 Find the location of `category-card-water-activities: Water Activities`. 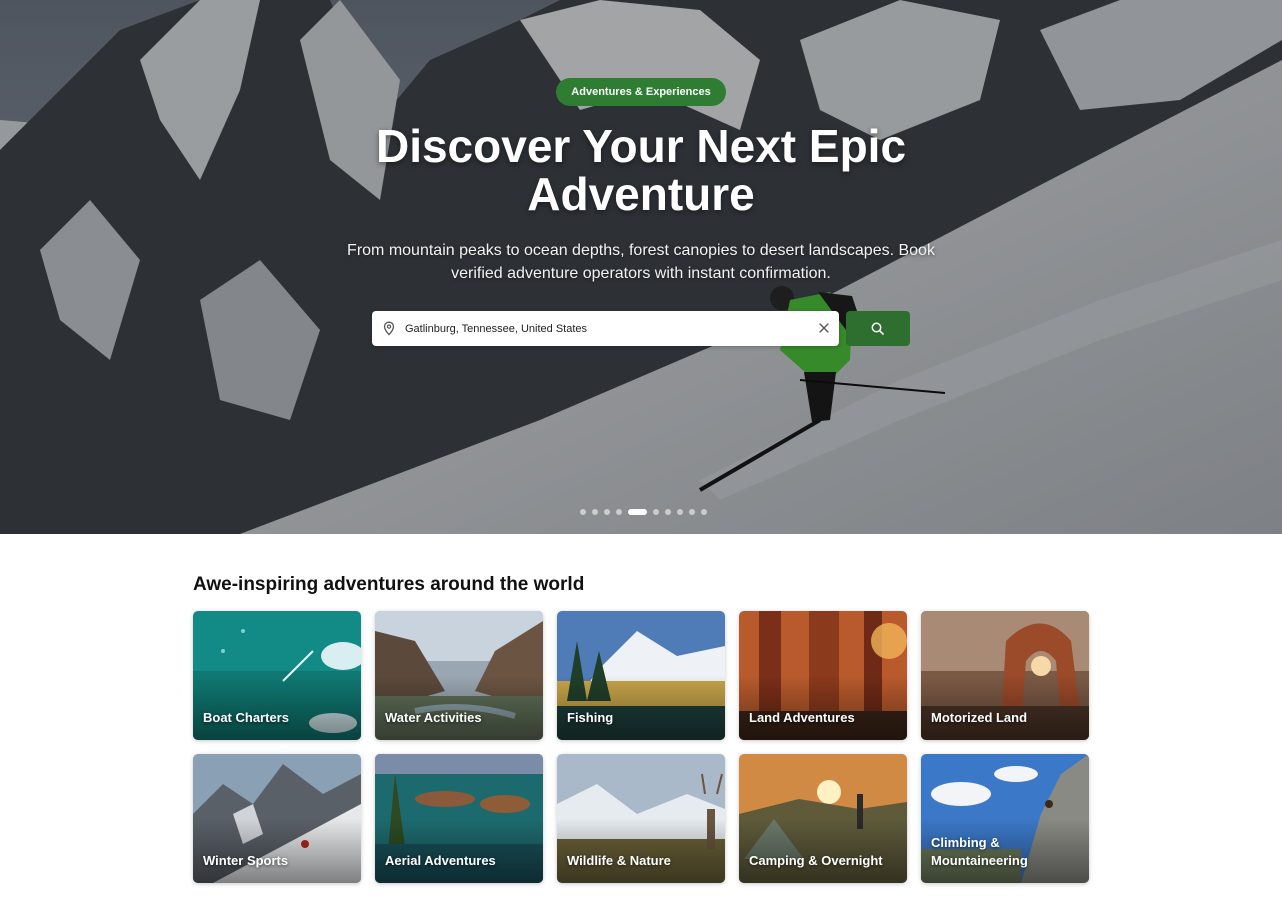

category-card-water-activities: Water Activities is located at coordinates (459, 675).